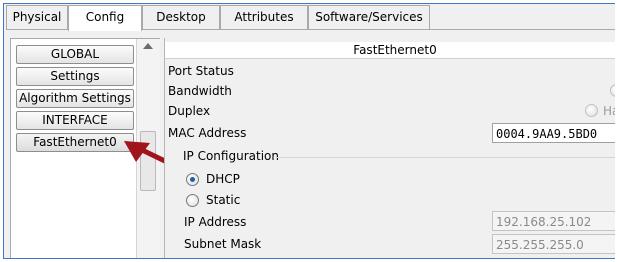 This screenshot has width=617, height=262. I want to click on scroll-up-arrow-icon, so click(148, 46).